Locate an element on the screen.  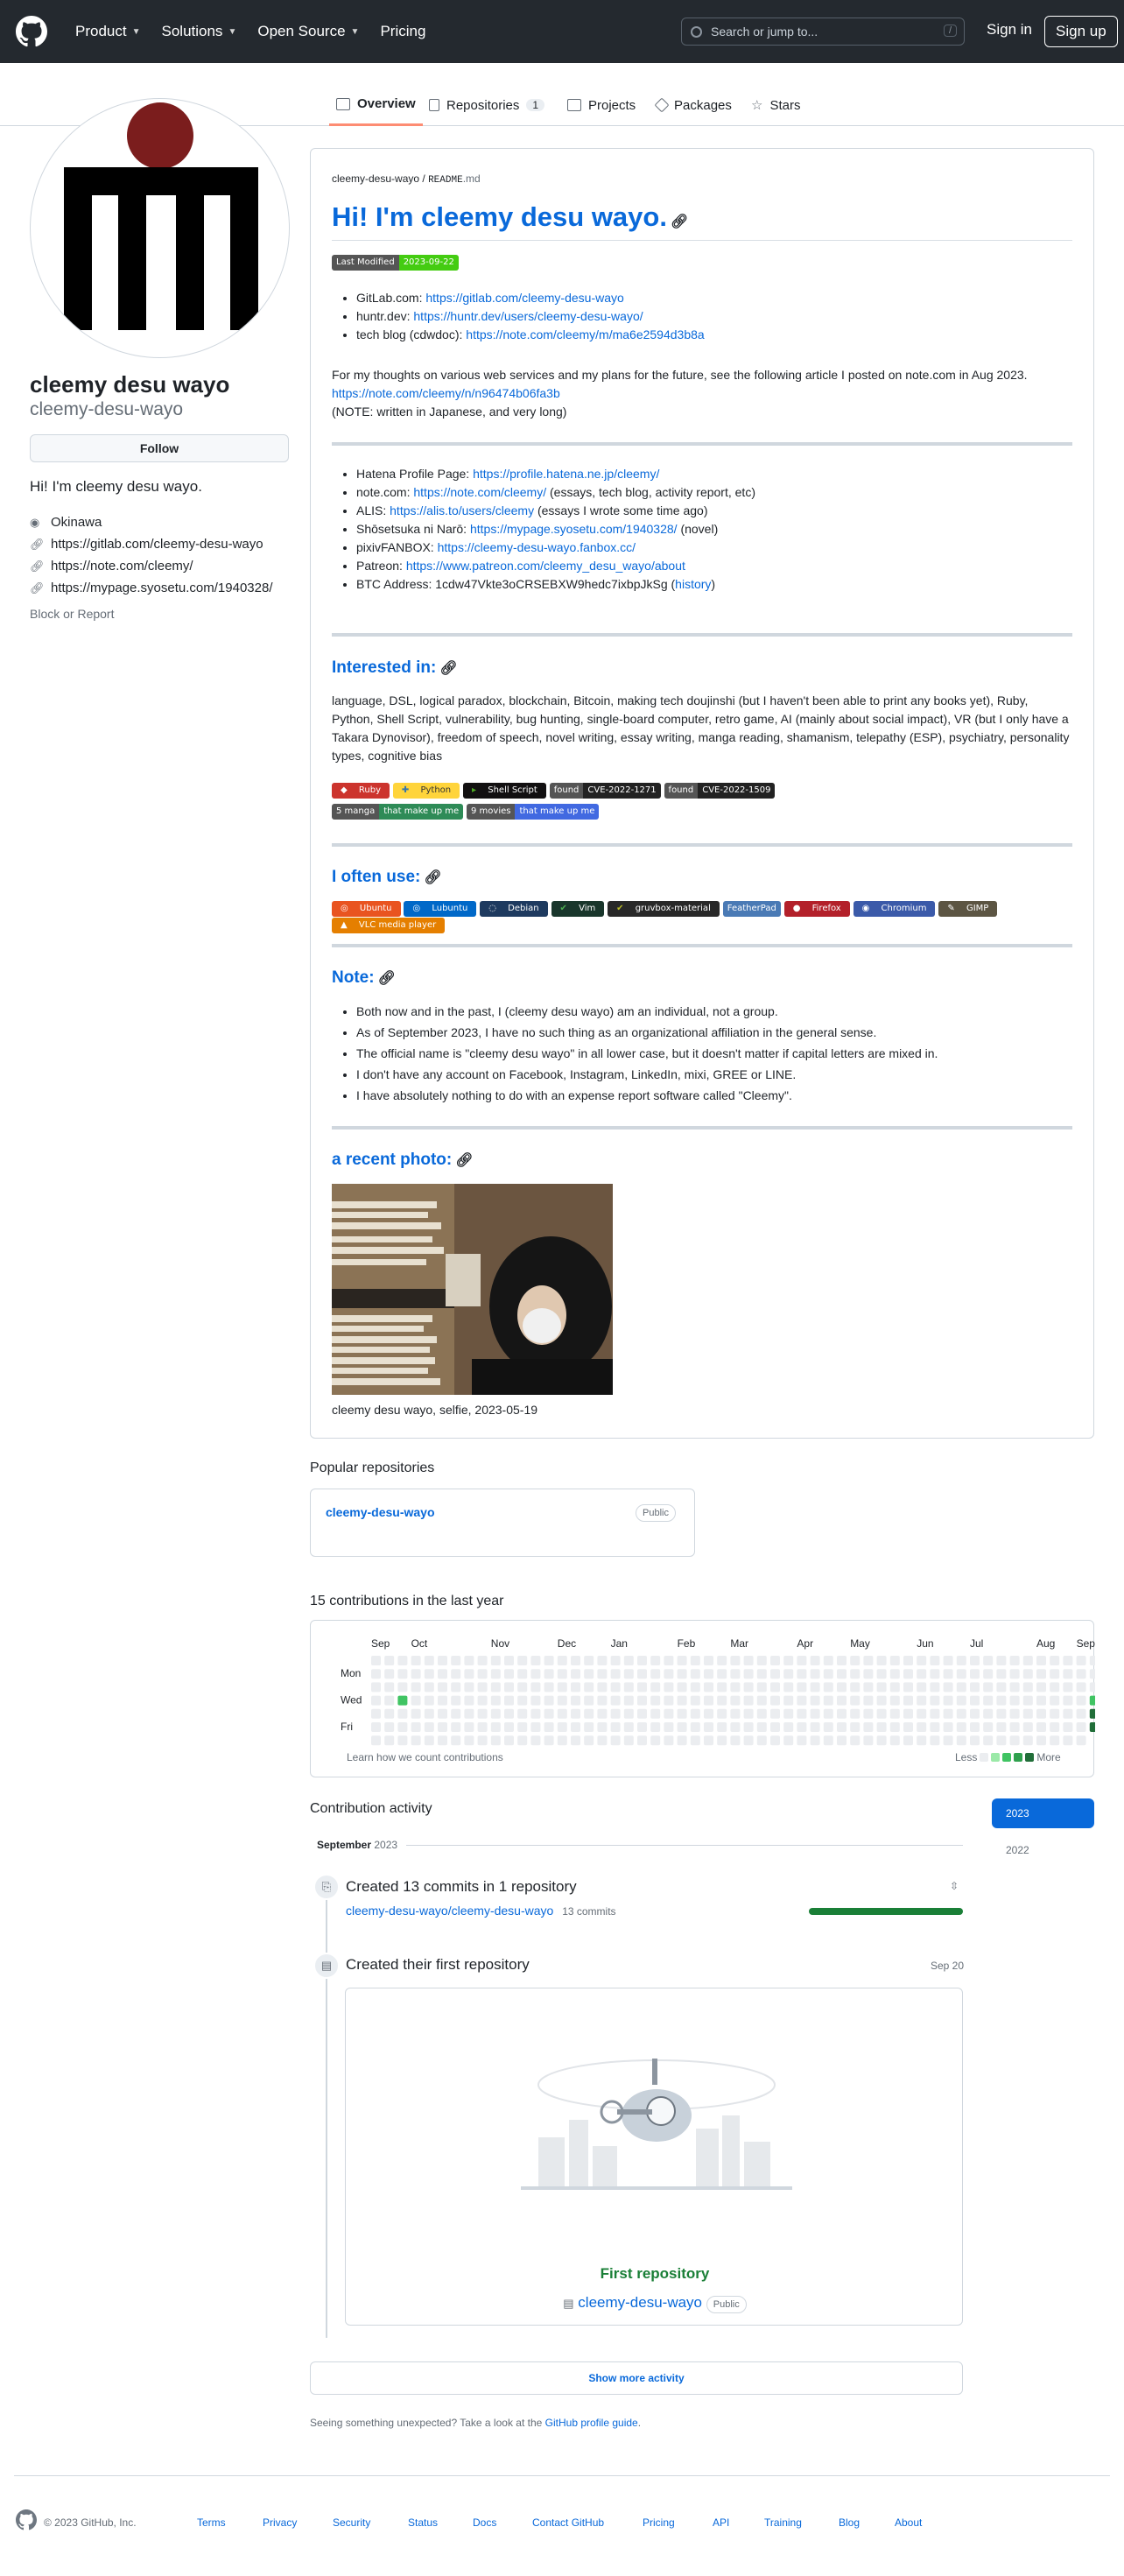
gitlab-link: https://gitlab.com/cleemy-desu-wayo is located at coordinates (524, 298).